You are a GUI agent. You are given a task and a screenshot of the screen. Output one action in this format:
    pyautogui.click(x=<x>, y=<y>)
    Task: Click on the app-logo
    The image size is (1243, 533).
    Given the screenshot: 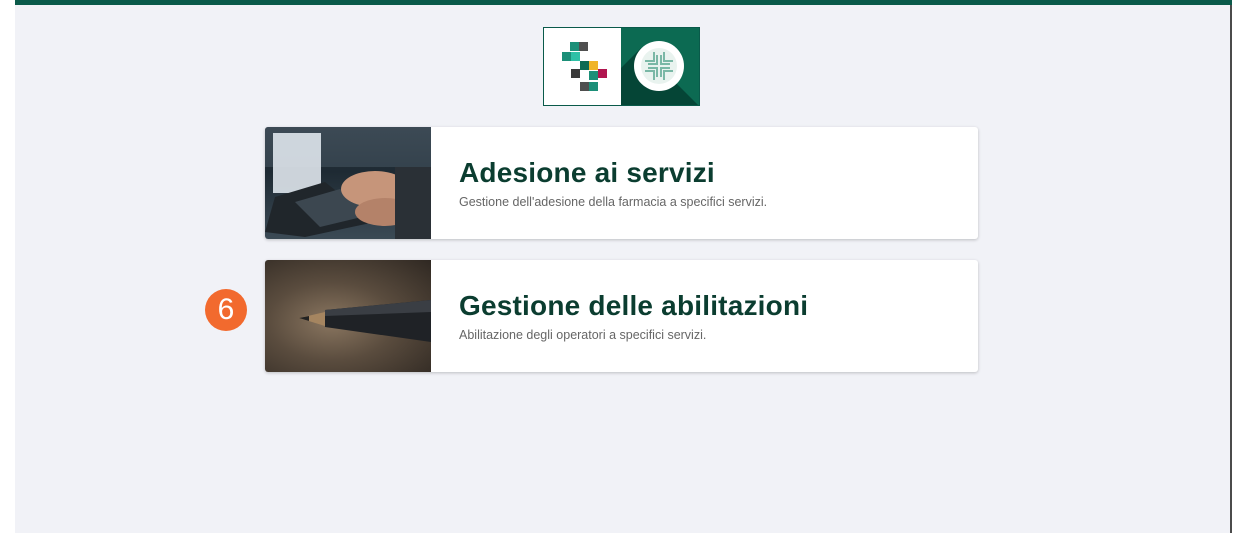 What is the action you would take?
    pyautogui.click(x=621, y=66)
    